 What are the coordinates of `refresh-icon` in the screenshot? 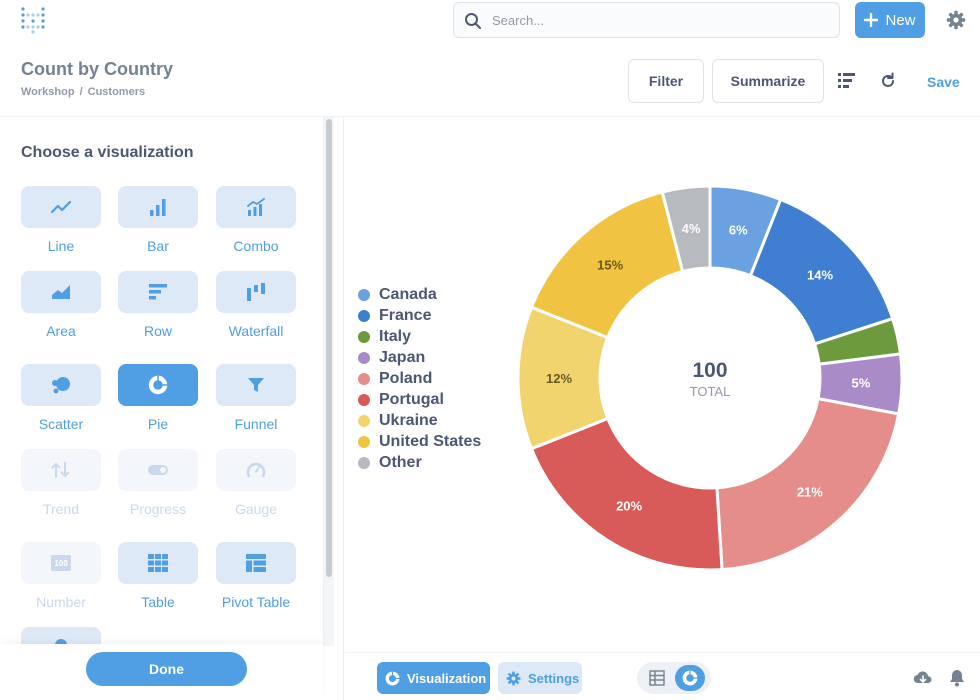 It's located at (888, 81).